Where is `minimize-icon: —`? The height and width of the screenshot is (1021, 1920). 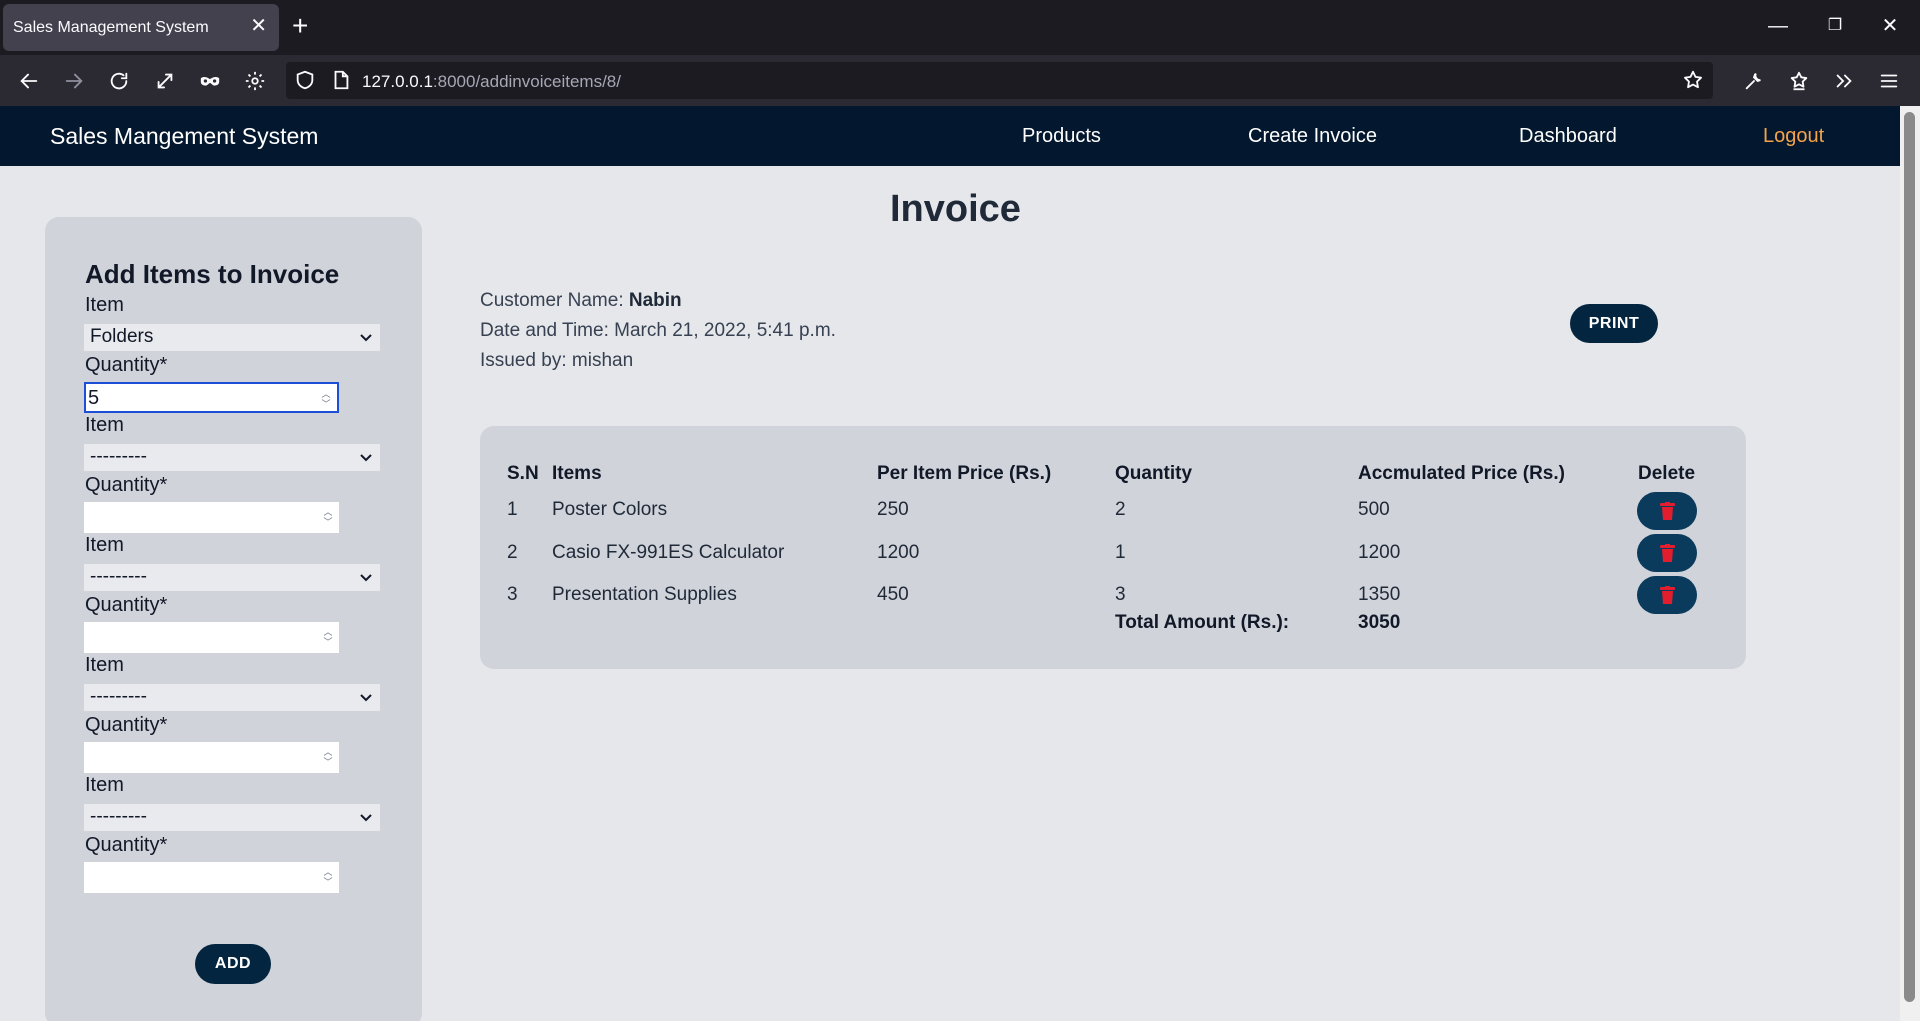
minimize-icon: — is located at coordinates (1778, 26).